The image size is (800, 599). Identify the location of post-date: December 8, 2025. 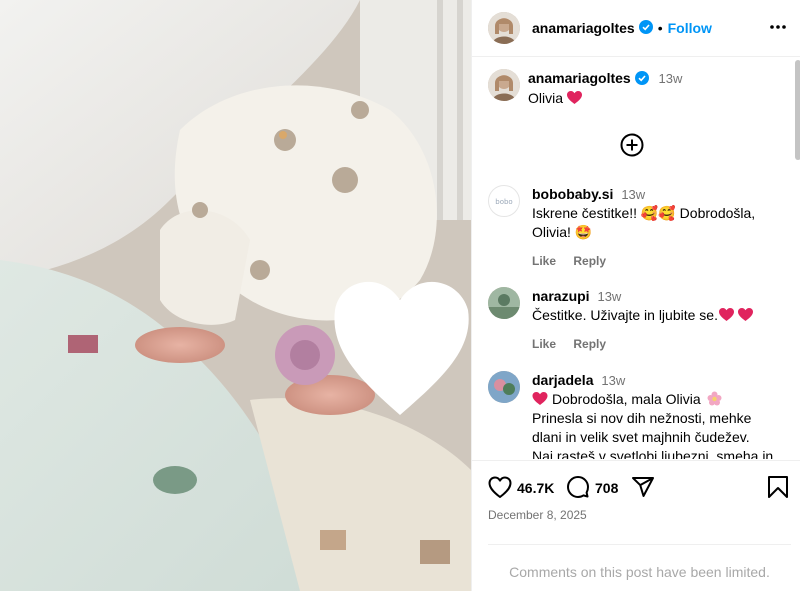
(537, 515).